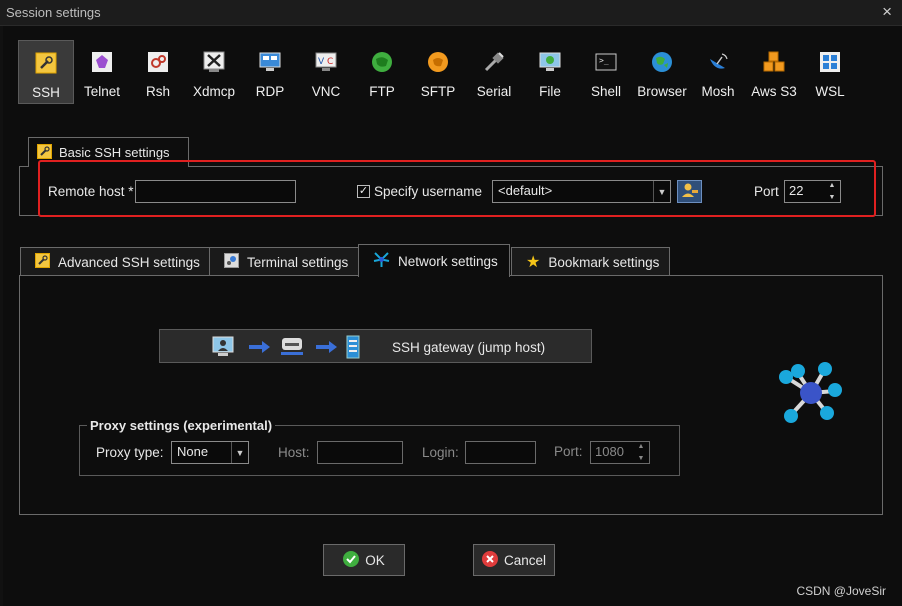 The width and height of the screenshot is (902, 606). I want to click on port-label: Port, so click(766, 191).